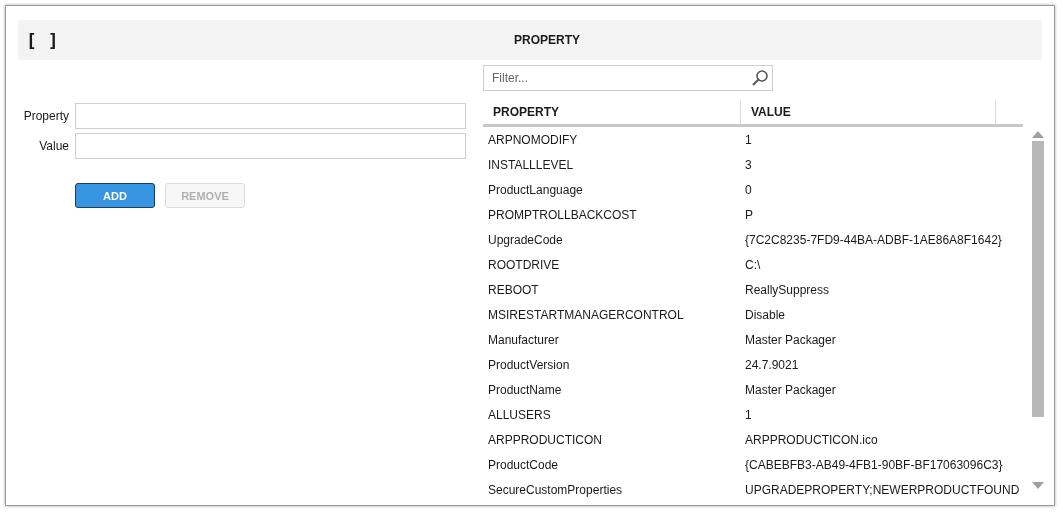 This screenshot has height=513, width=1063. What do you see at coordinates (772, 364) in the screenshot?
I see `table-cell-text: 24.7.9021` at bounding box center [772, 364].